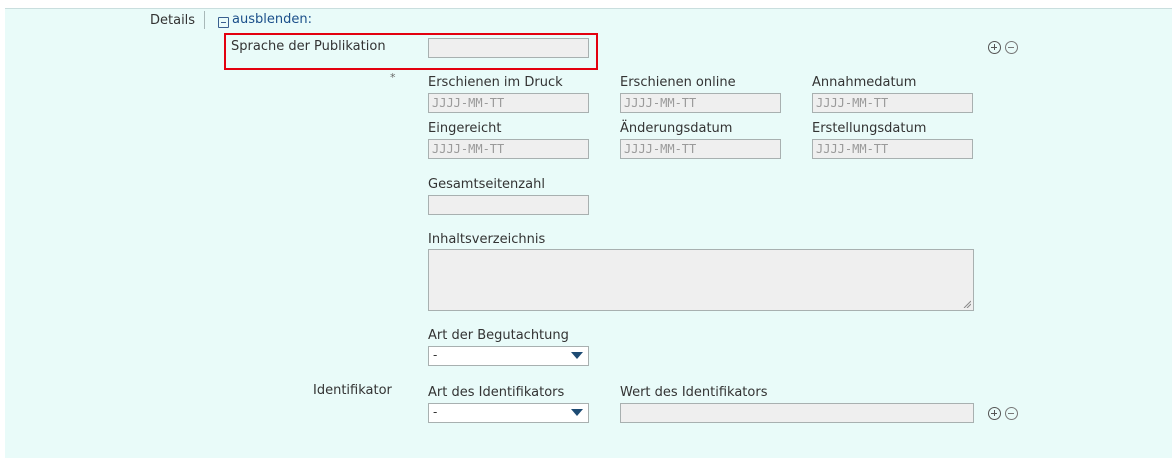 The height and width of the screenshot is (458, 1172). Describe the element at coordinates (869, 128) in the screenshot. I see `created-date-label: Erstellungsdatum` at that location.